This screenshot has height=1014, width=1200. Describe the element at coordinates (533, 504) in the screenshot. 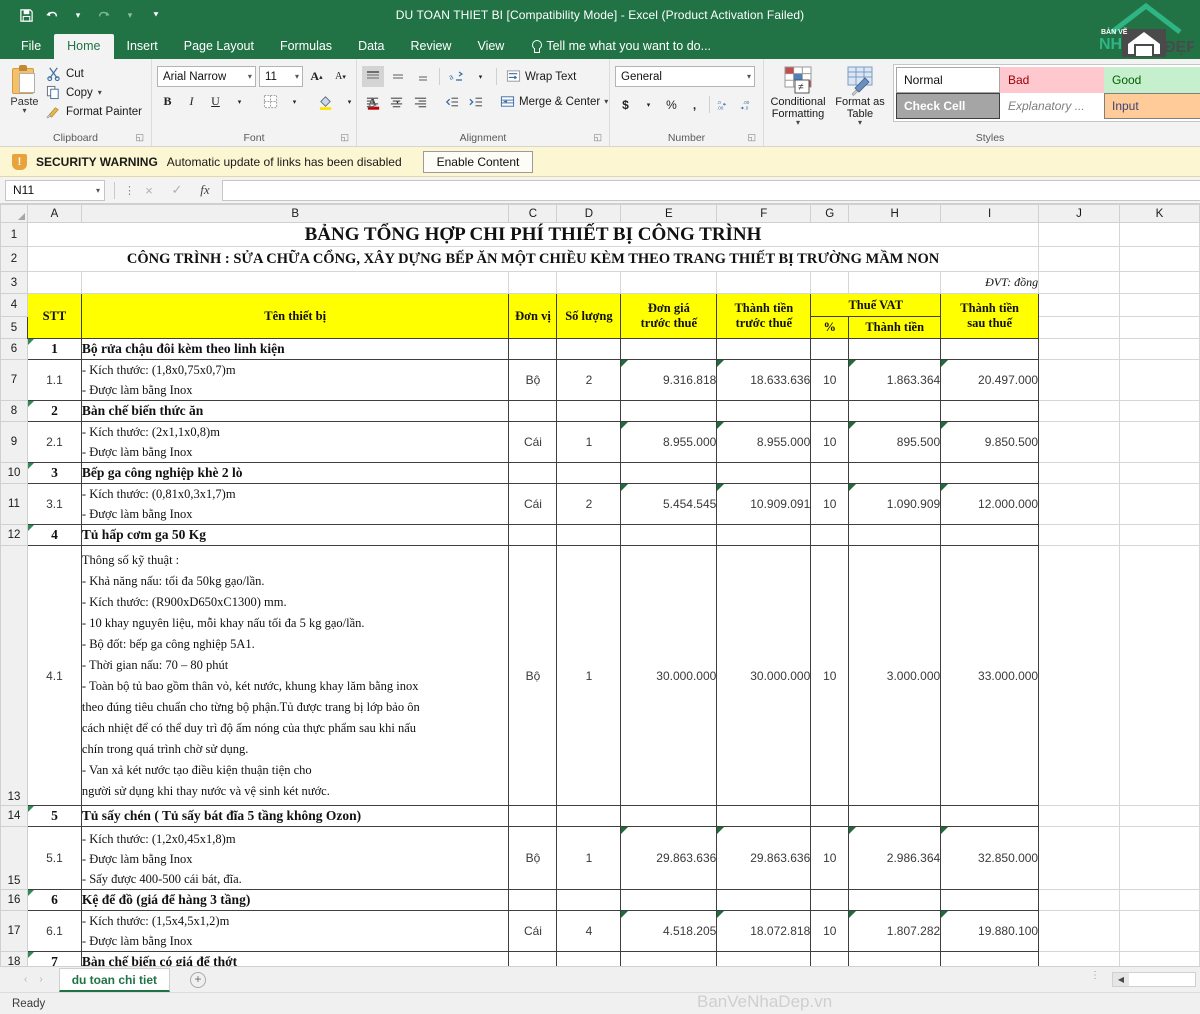

I see `table-row-unit: Cái` at that location.